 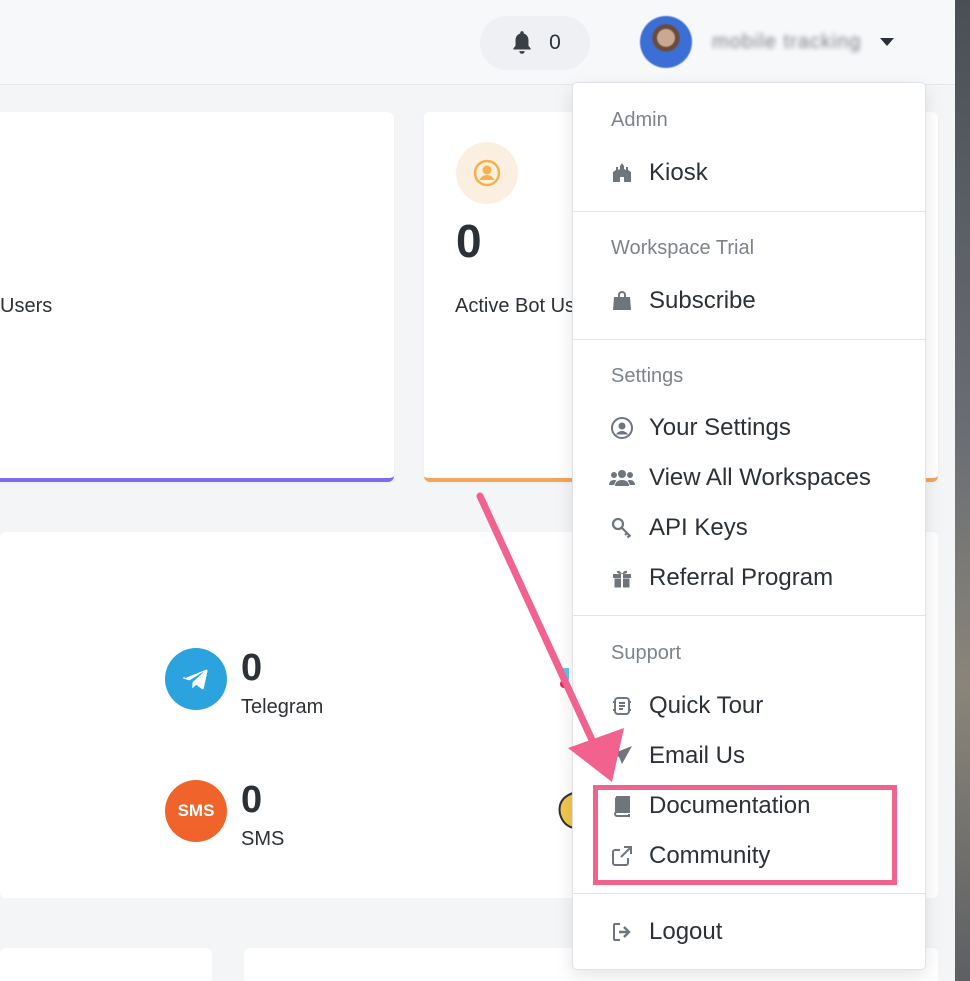 I want to click on menu-item-your-settings: Your Settings, so click(x=700, y=428).